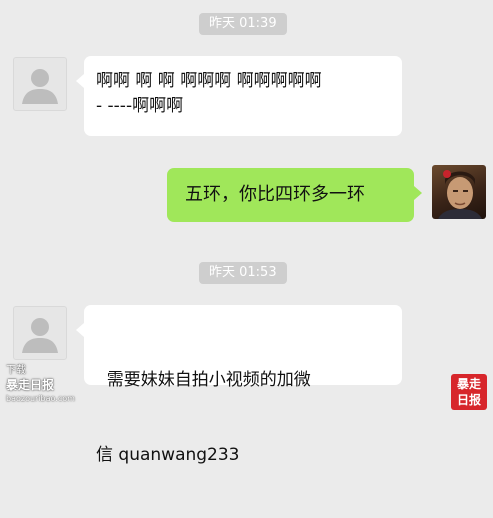  What do you see at coordinates (239, 96) in the screenshot?
I see `received-message-bubble: 啊啊 啊 啊 啊啊啊 啊啊啊啊啊 - ----啊啊啊` at bounding box center [239, 96].